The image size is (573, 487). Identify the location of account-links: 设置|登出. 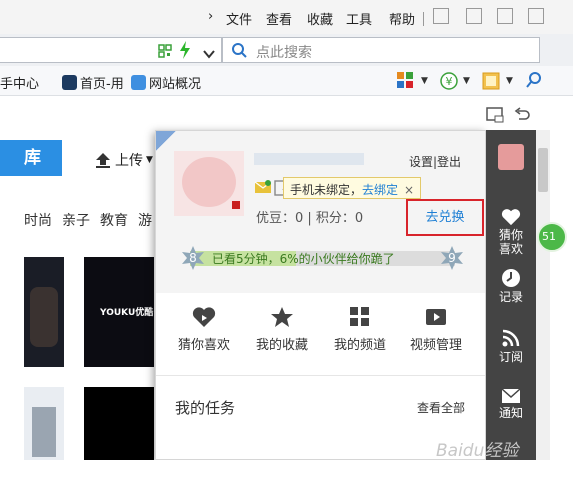
(435, 161).